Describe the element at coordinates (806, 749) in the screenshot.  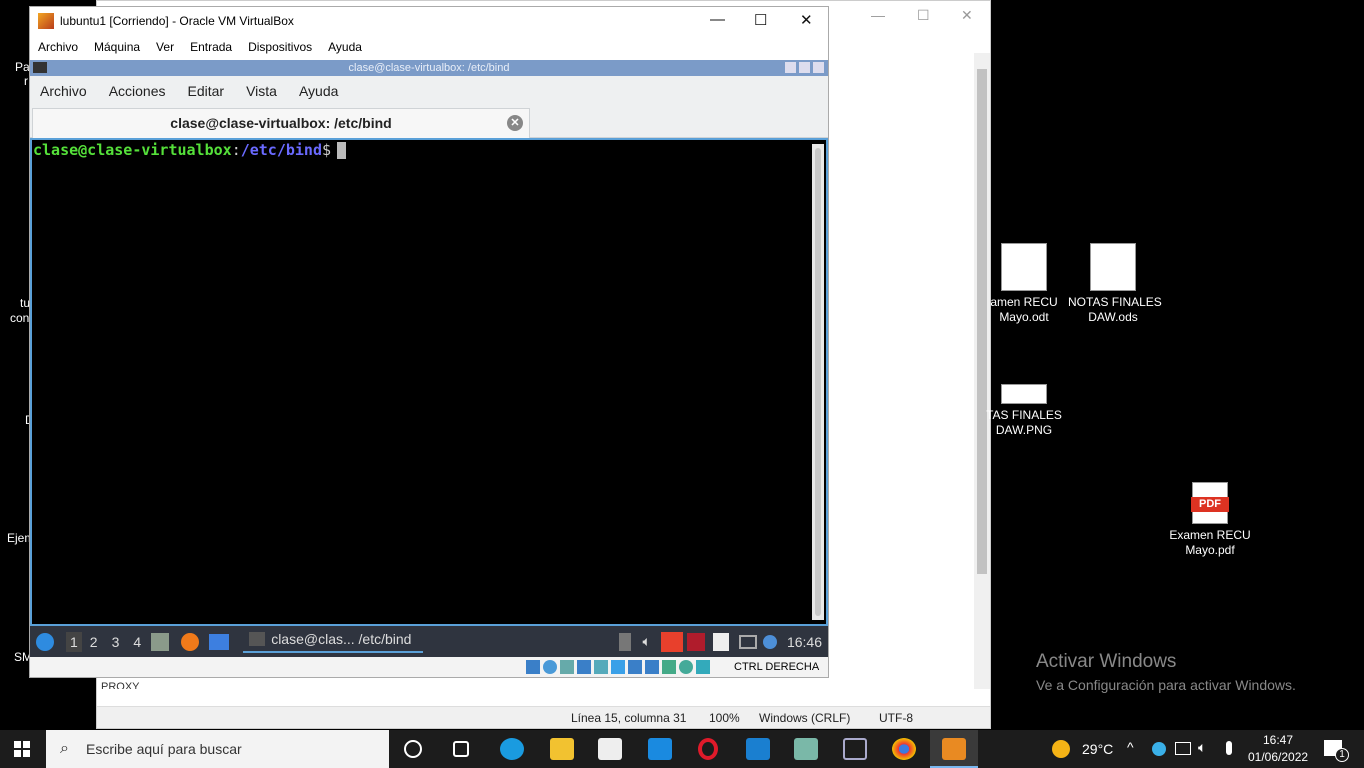
I see `app-icon` at that location.